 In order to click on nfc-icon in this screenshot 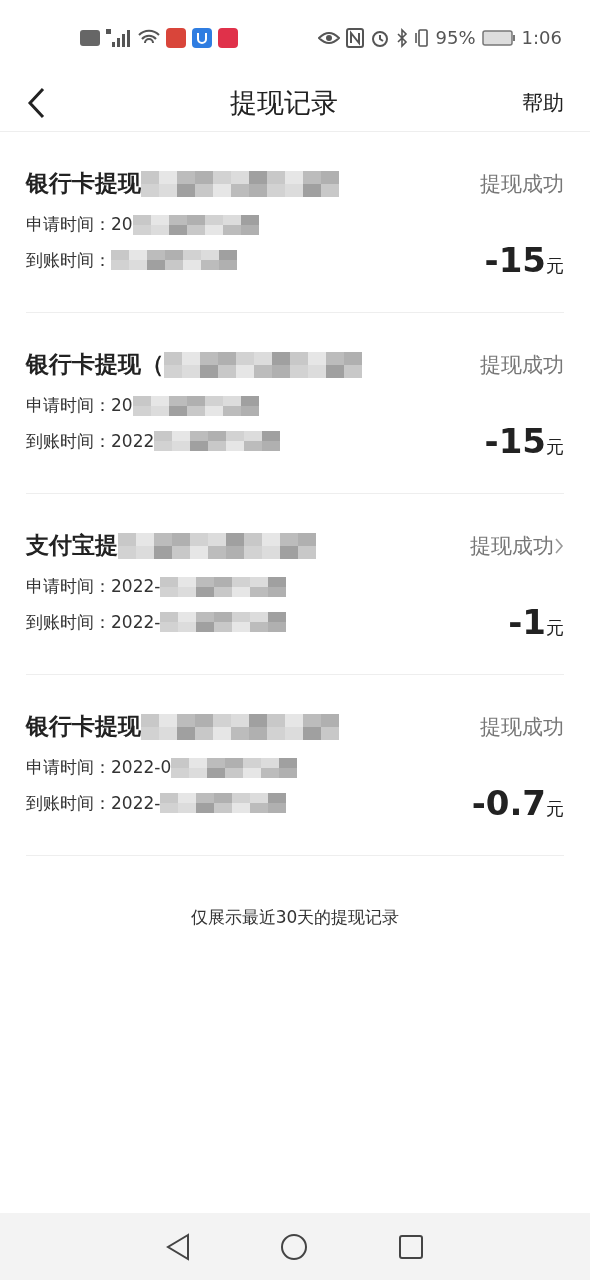, I will do `click(354, 37)`.